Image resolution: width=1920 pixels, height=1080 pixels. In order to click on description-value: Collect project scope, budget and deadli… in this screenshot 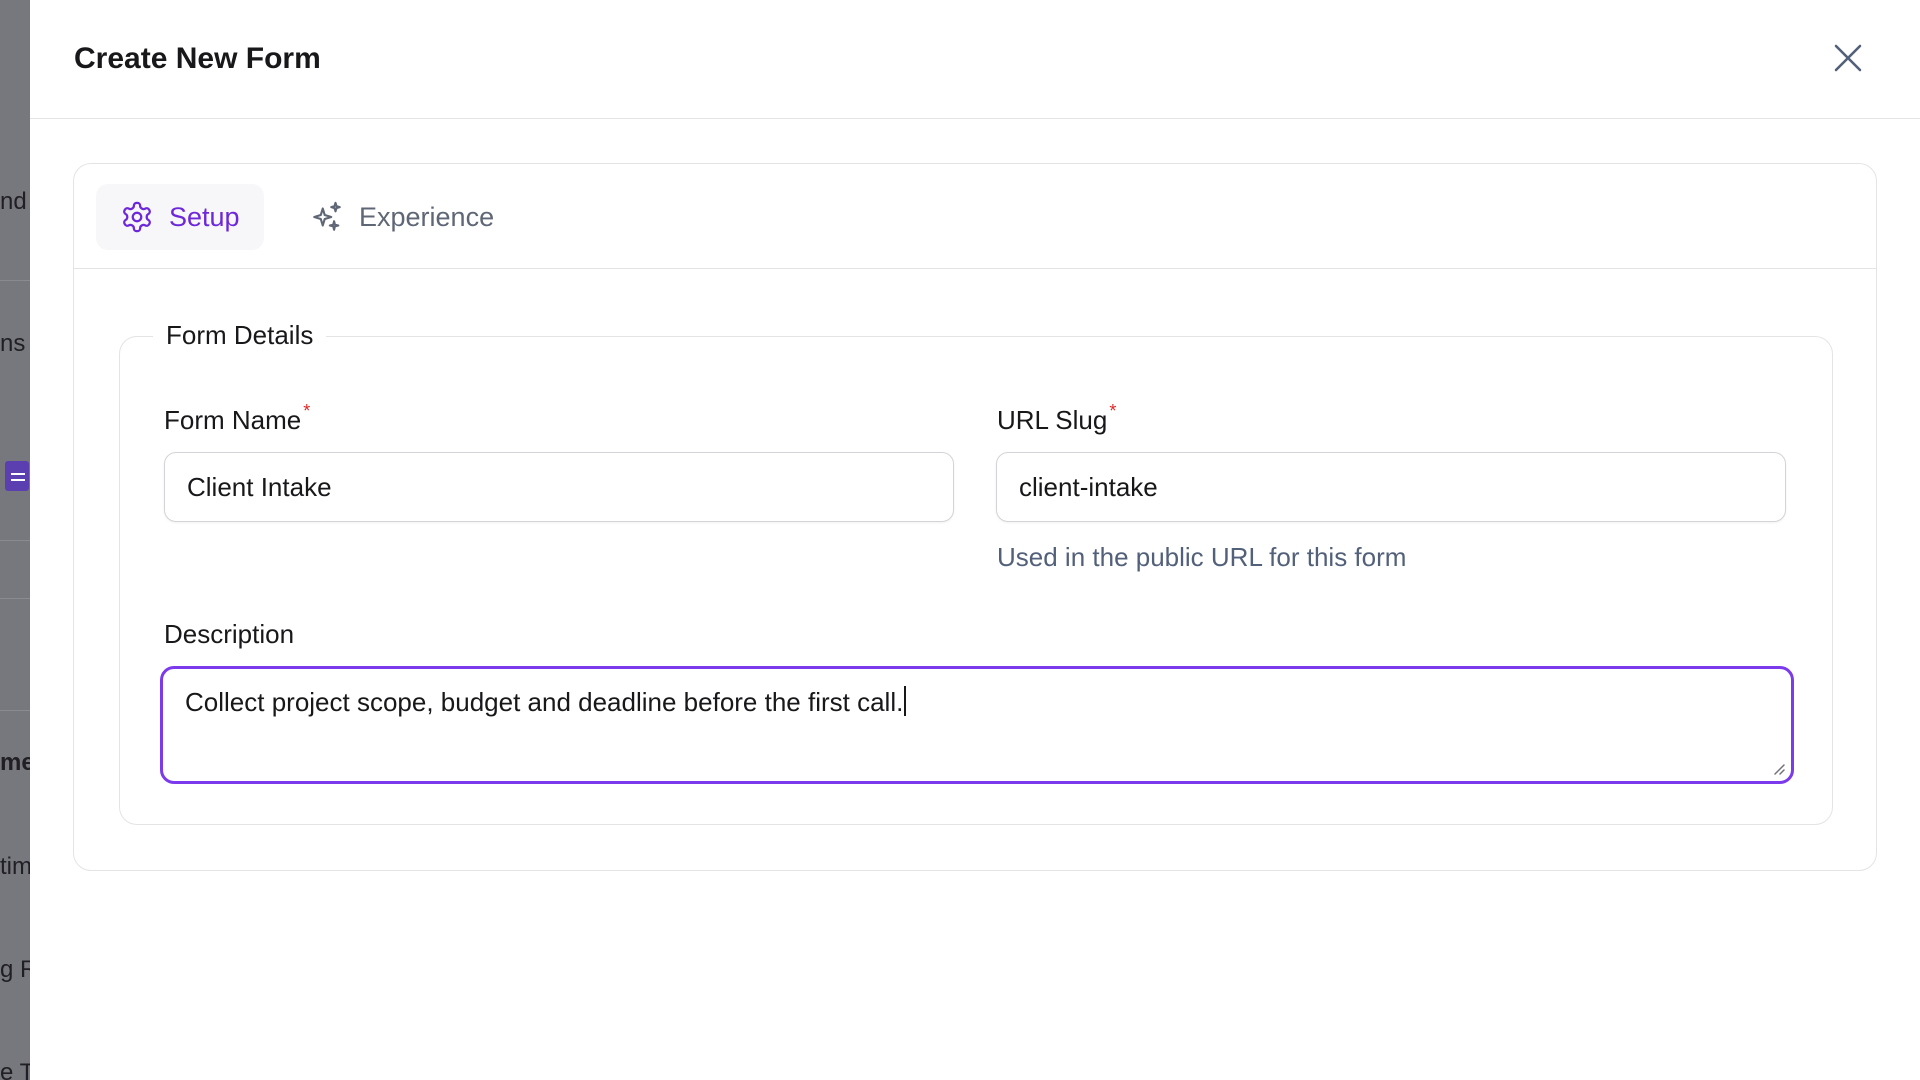, I will do `click(544, 702)`.